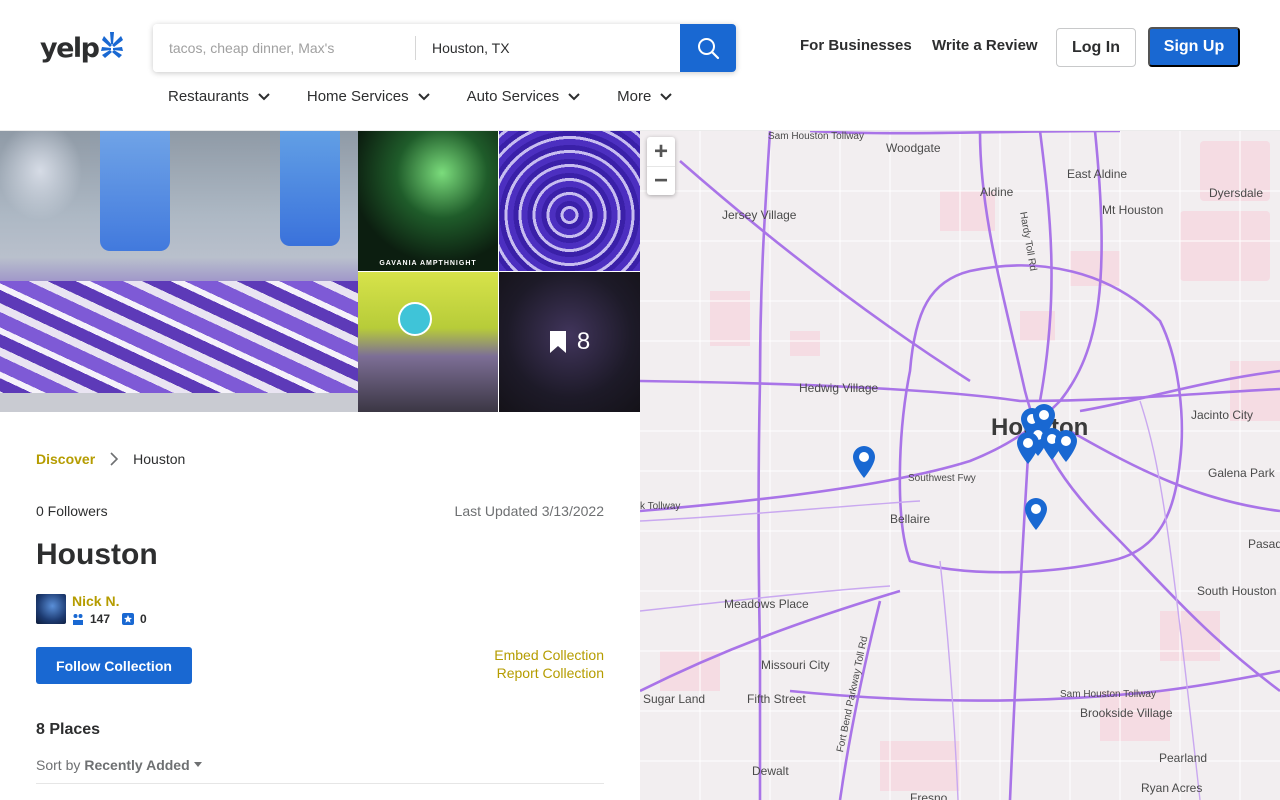  I want to click on category-label: Home Services, so click(357, 96).